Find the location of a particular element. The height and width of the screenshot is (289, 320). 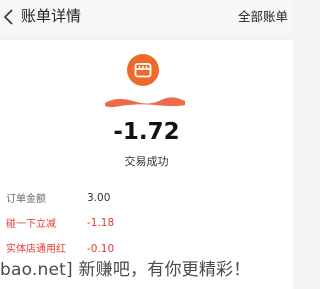

merchant-name-redacted is located at coordinates (145, 100).